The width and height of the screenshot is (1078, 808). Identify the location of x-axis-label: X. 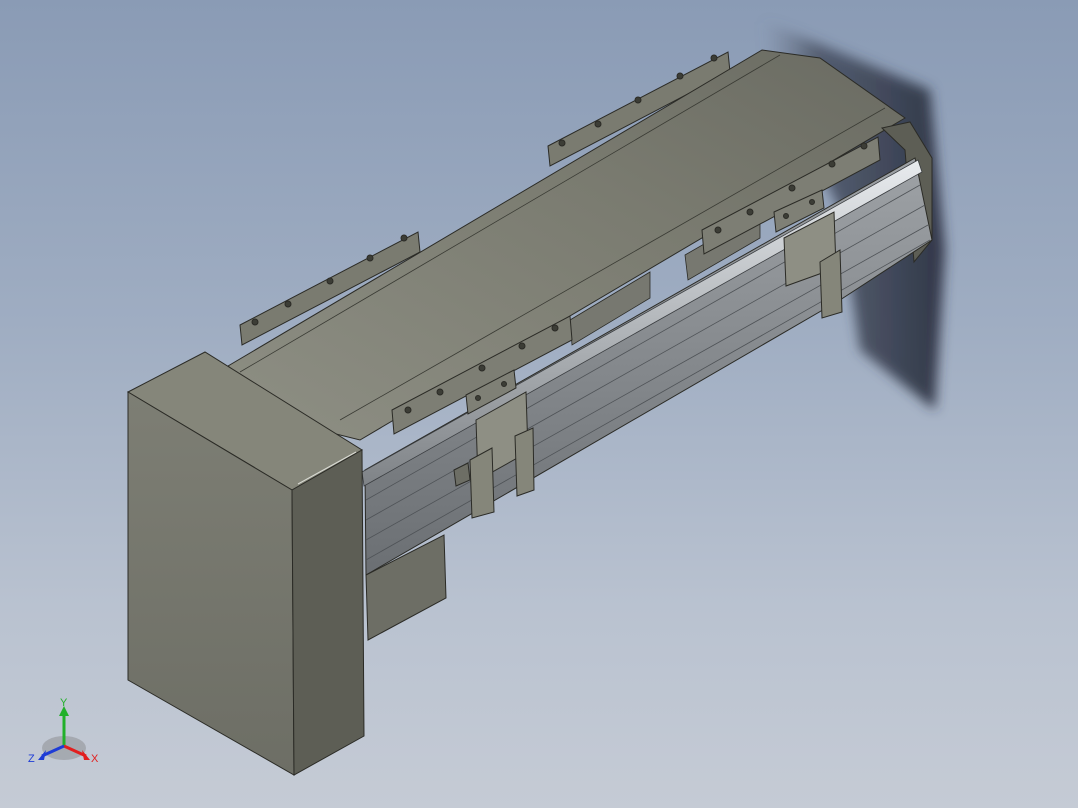
(95, 759).